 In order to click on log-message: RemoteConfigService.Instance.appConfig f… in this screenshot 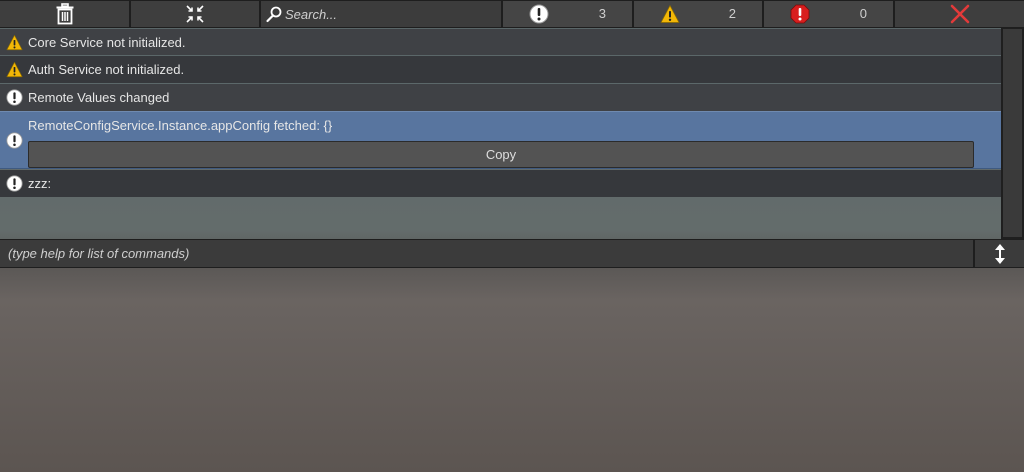, I will do `click(180, 125)`.